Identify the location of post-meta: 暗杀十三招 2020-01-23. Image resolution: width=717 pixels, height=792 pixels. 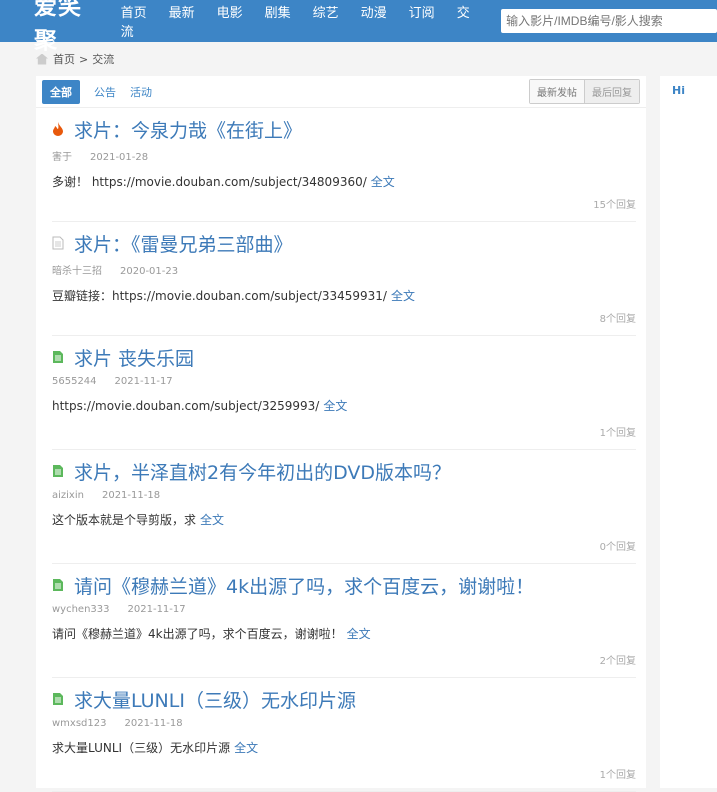
(344, 269).